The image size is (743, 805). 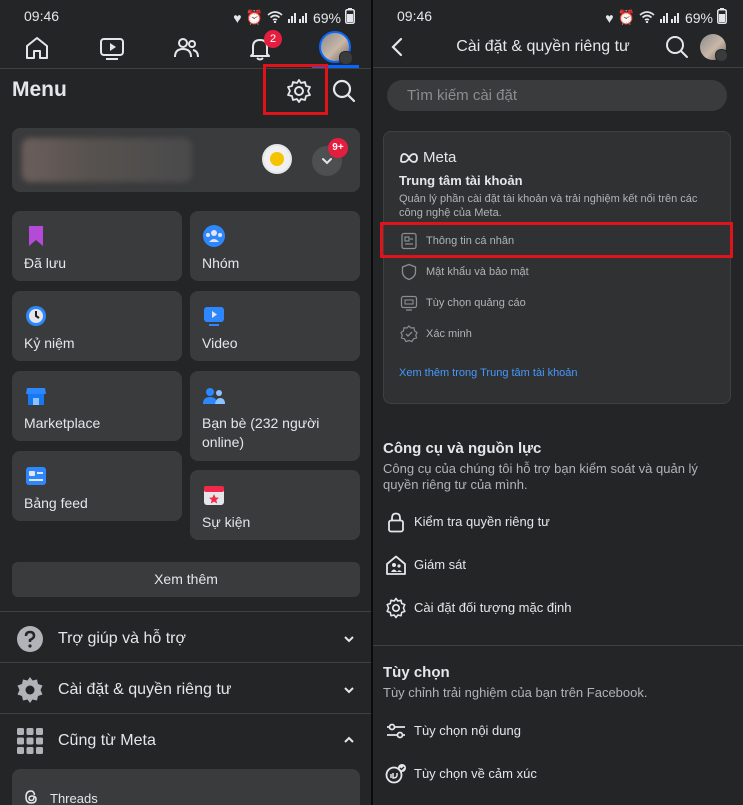 I want to click on arrow-back-icon, so click(x=397, y=47).